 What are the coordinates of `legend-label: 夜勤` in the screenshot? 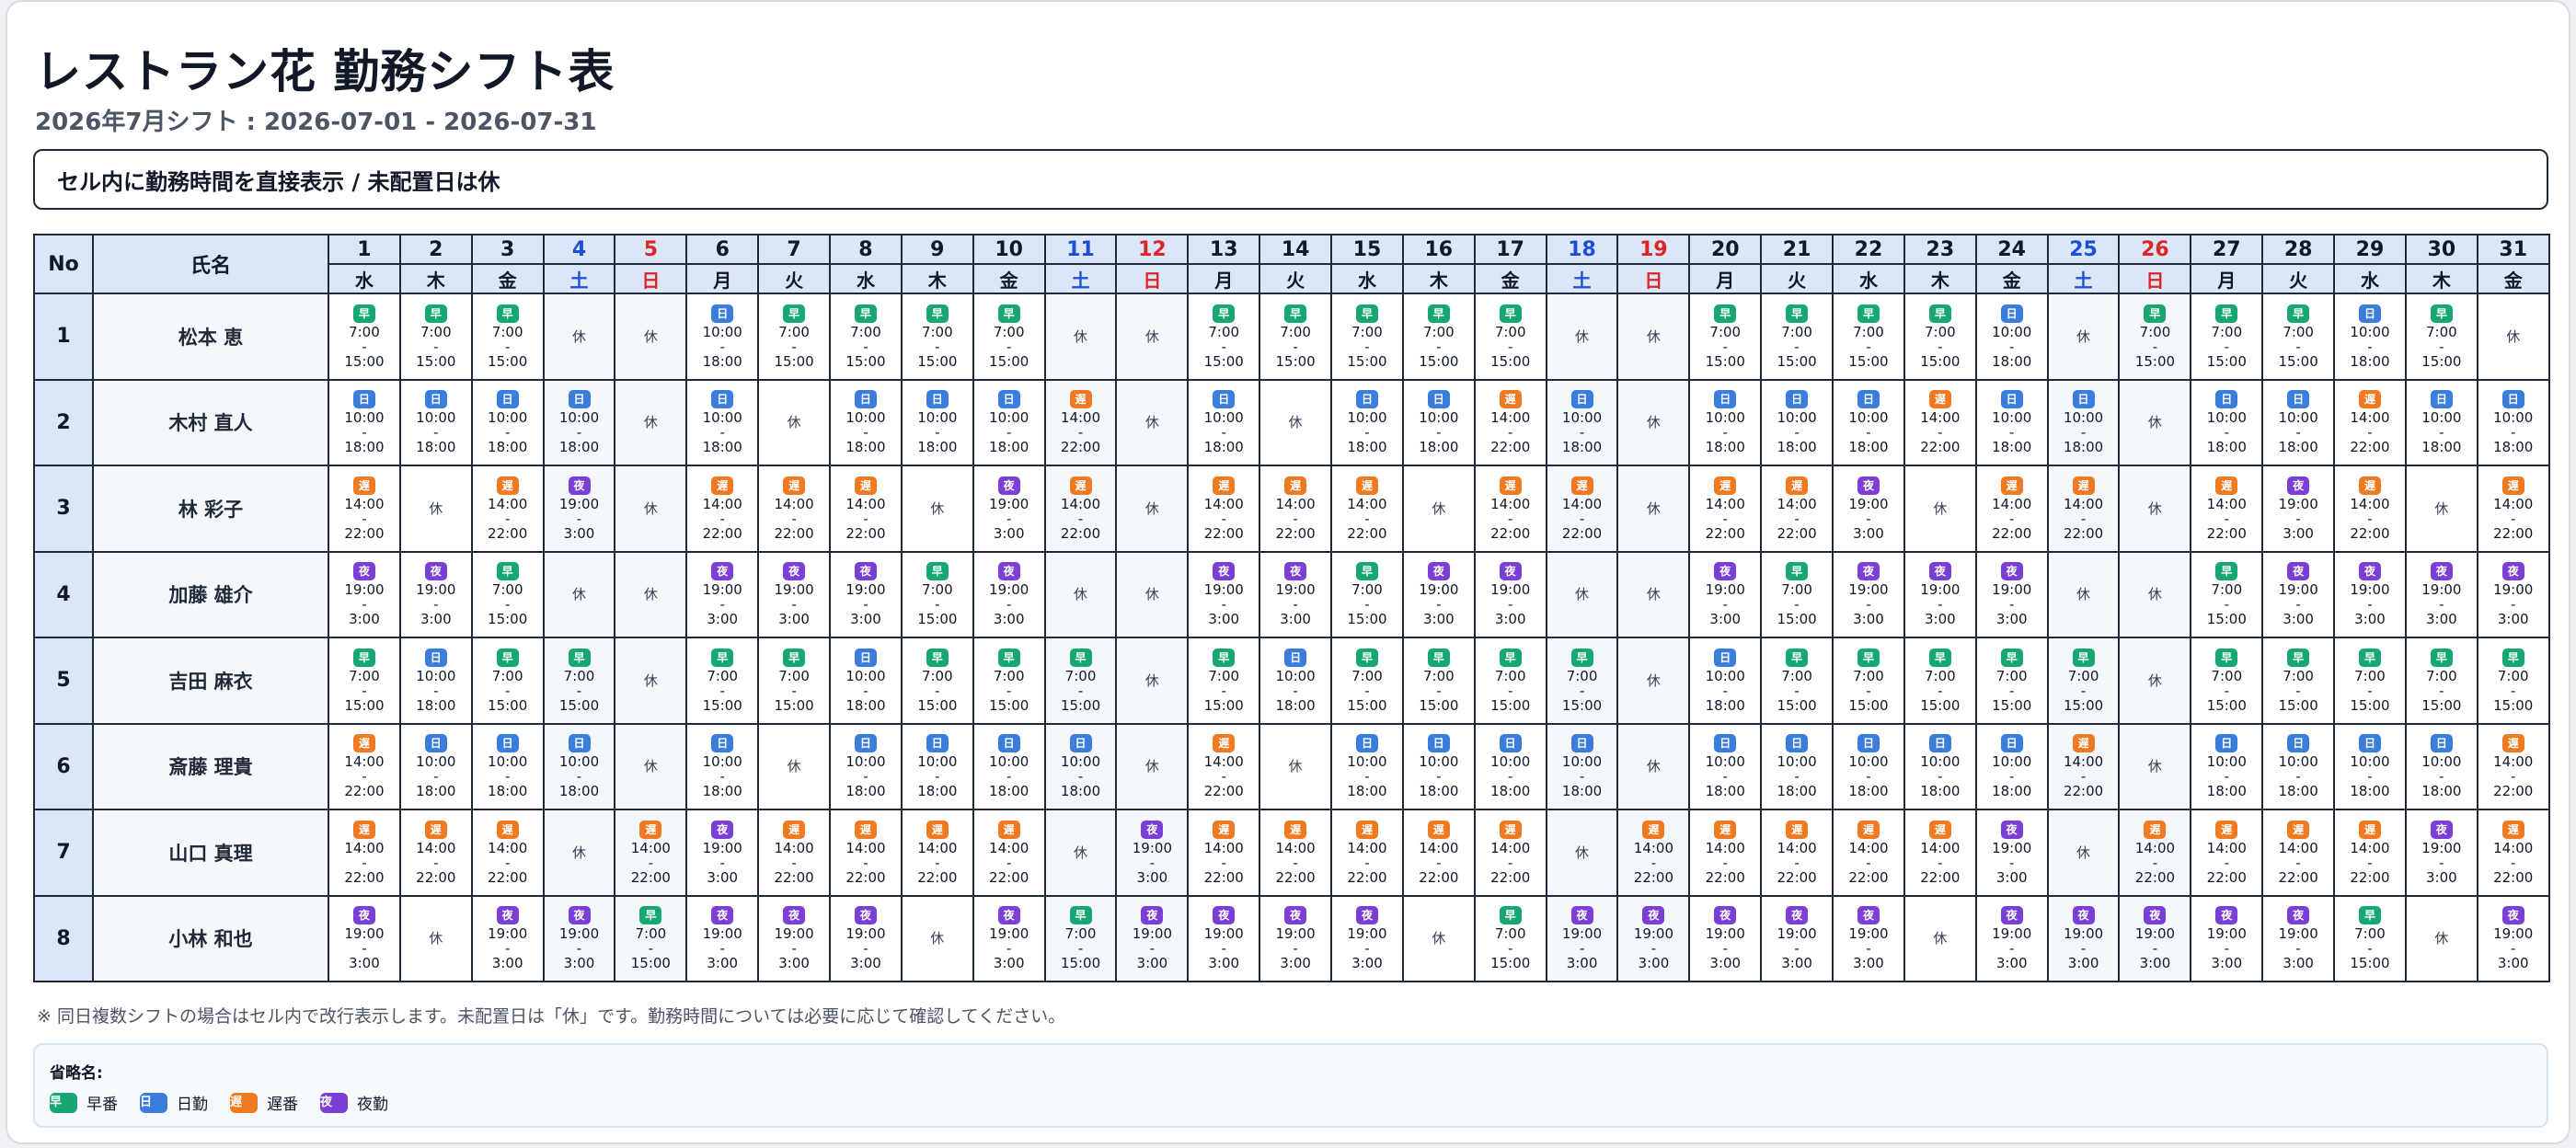 It's located at (372, 1105).